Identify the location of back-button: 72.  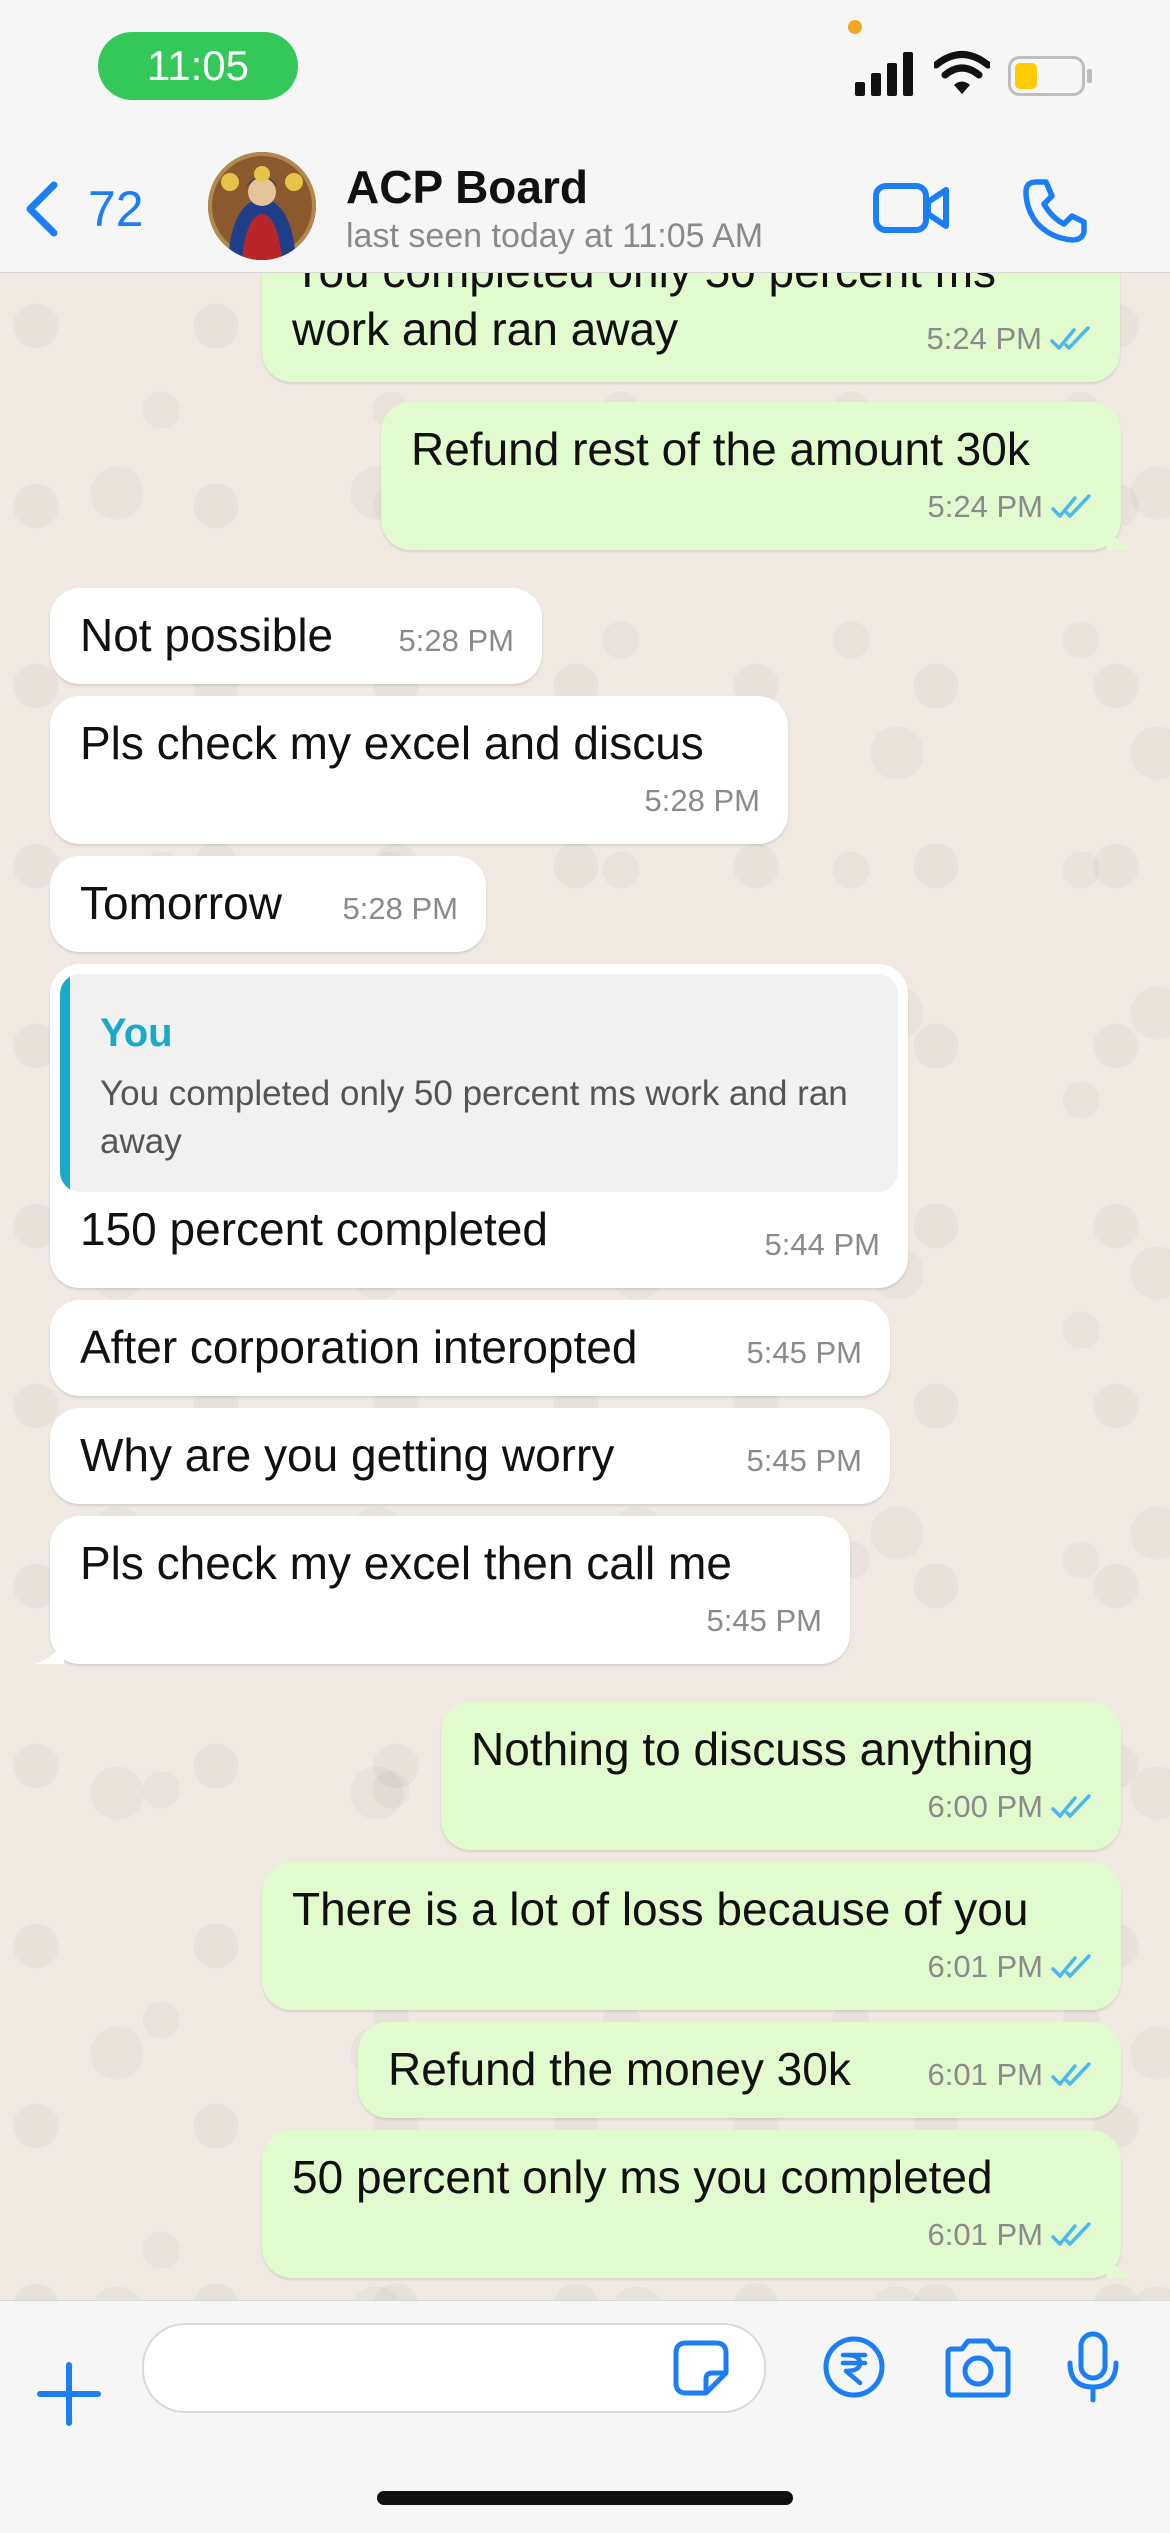
(83, 209).